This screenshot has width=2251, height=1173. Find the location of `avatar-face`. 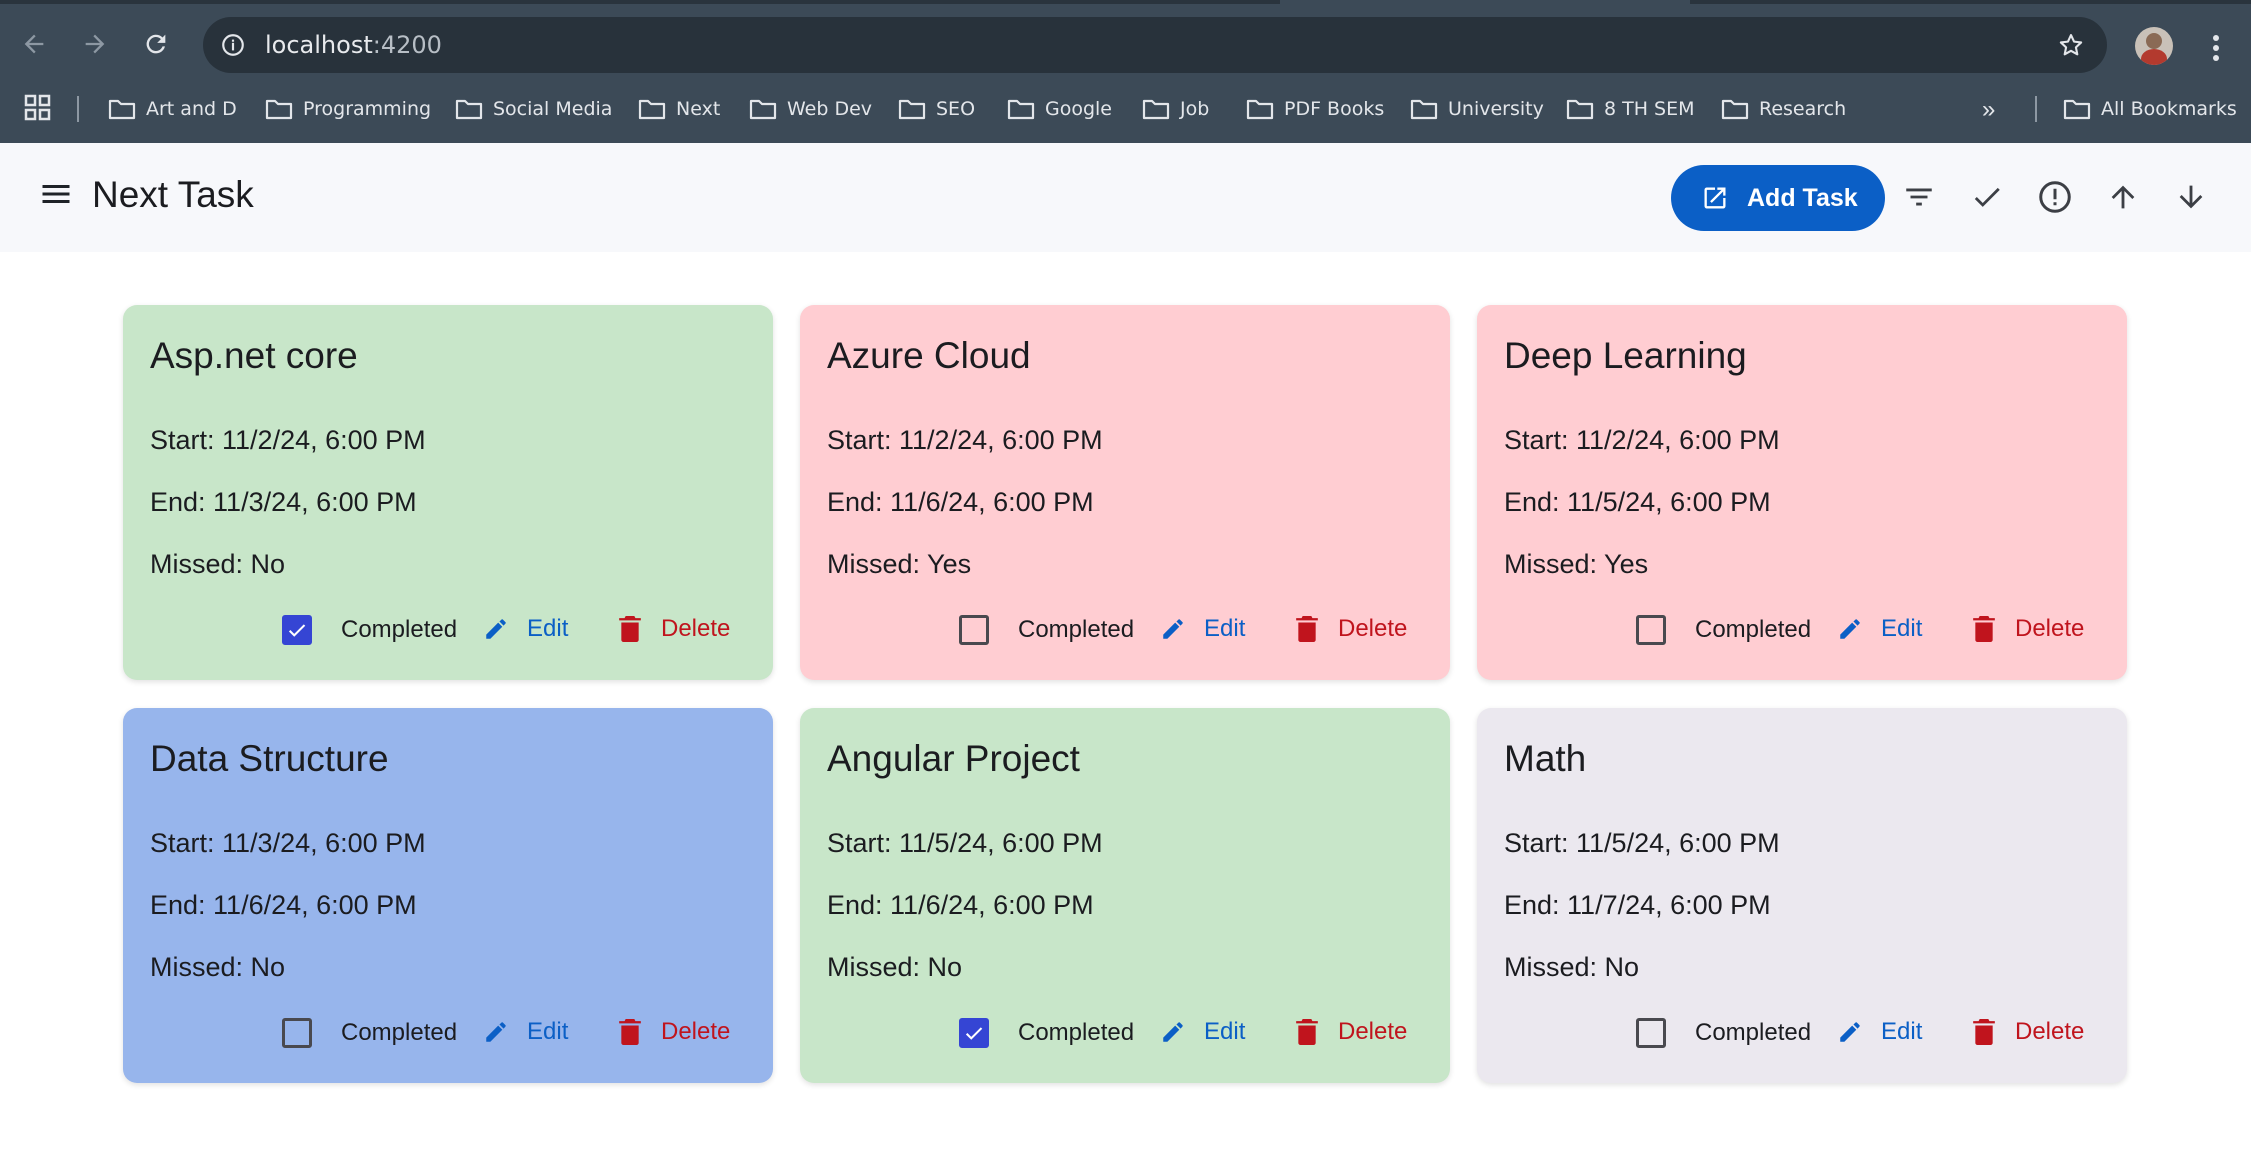

avatar-face is located at coordinates (2154, 41).